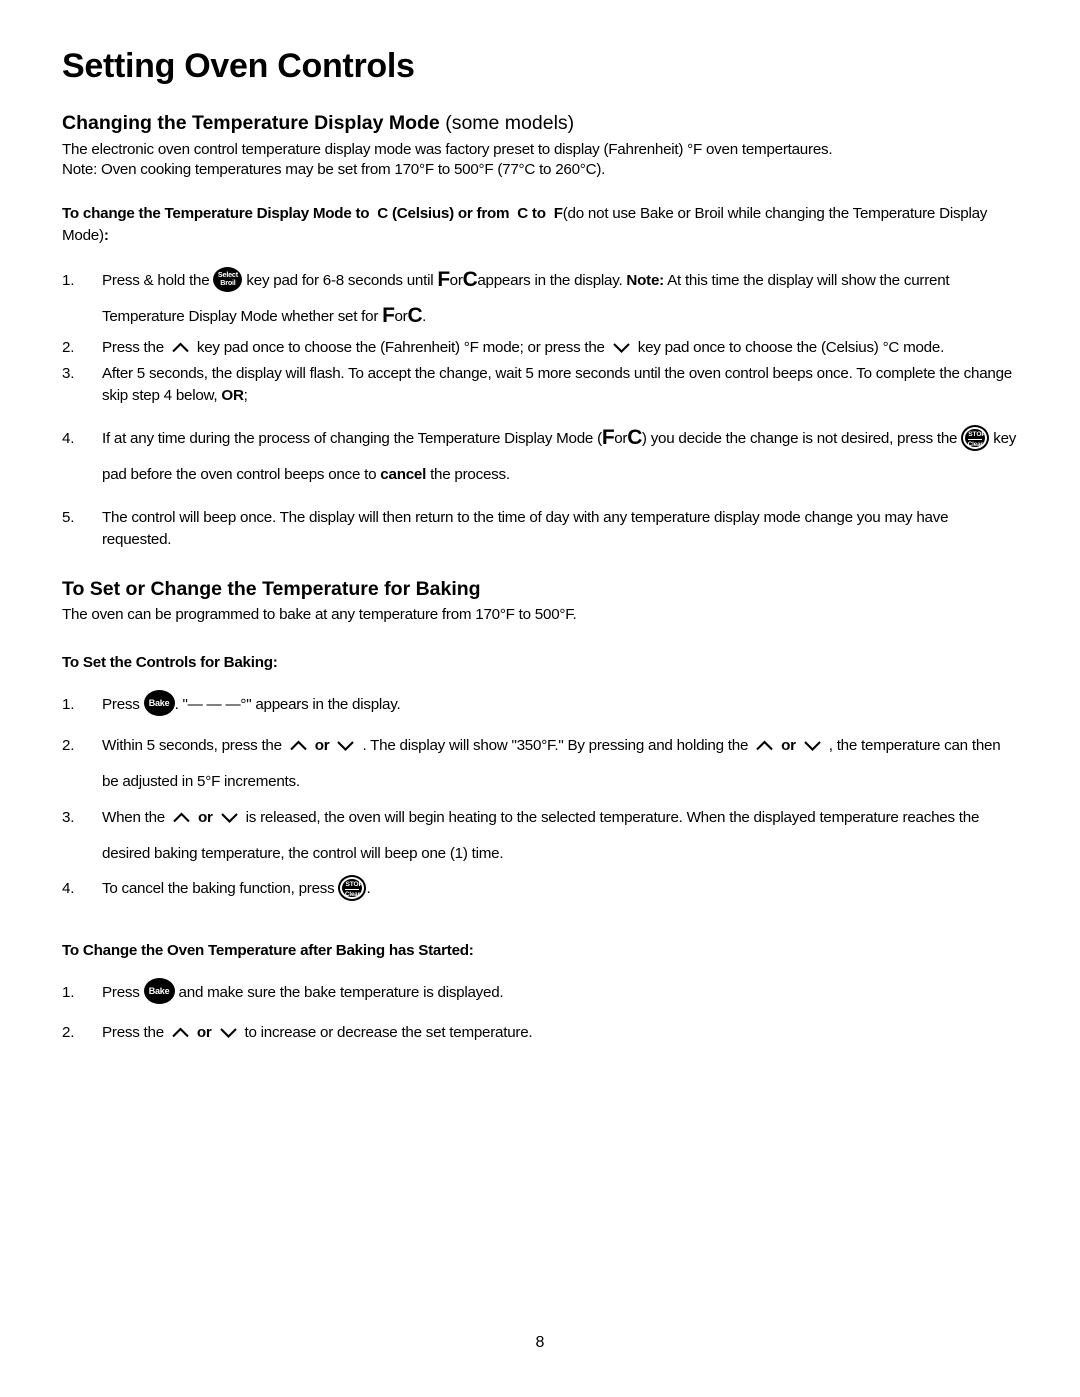  I want to click on lead-text-b: (Celsius) or from, so click(451, 213).